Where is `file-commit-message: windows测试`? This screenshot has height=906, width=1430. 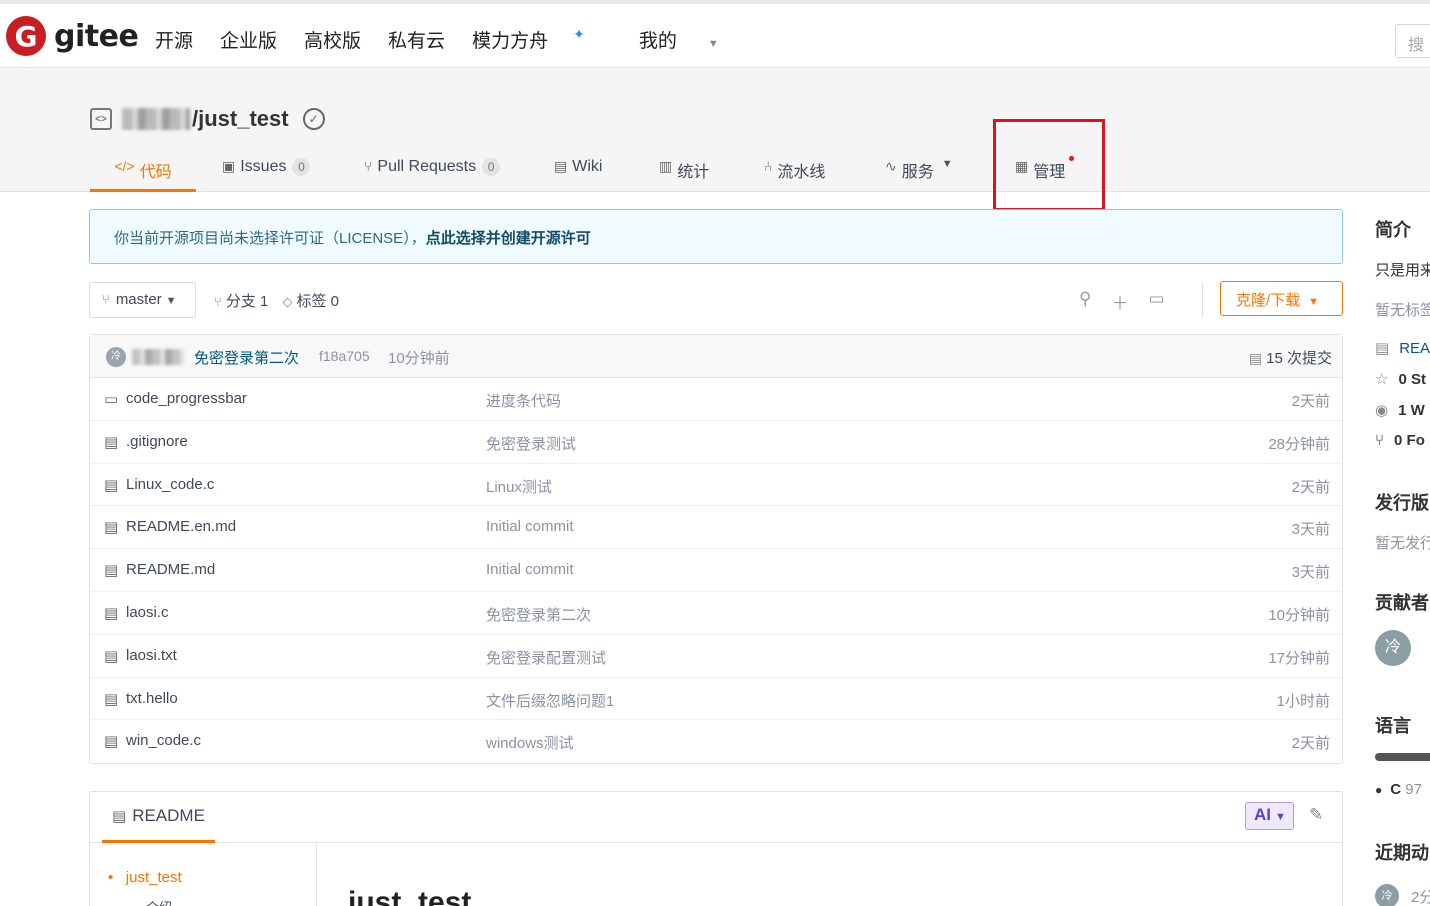
file-commit-message: windows测试 is located at coordinates (530, 742).